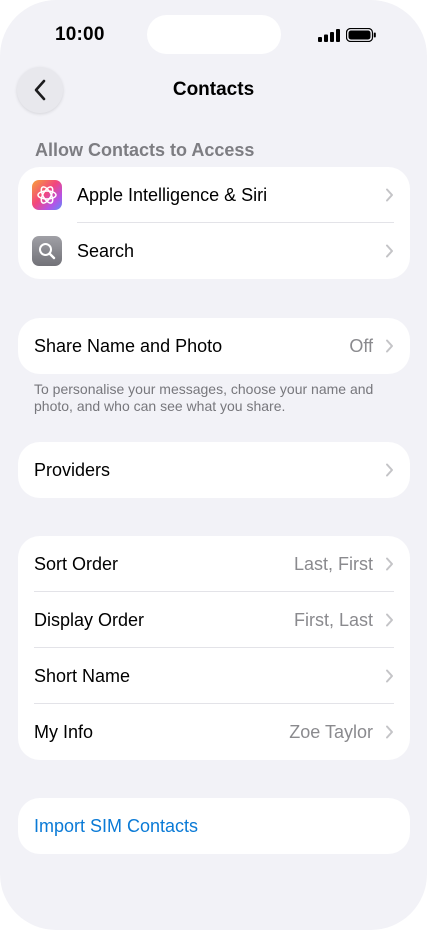 This screenshot has height=930, width=427. I want to click on row-search: Search, so click(214, 251).